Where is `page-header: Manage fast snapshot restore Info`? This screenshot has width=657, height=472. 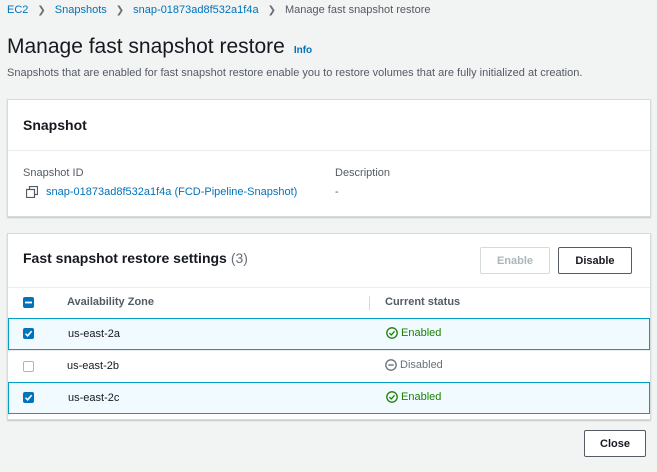
page-header: Manage fast snapshot restore Info is located at coordinates (159, 47).